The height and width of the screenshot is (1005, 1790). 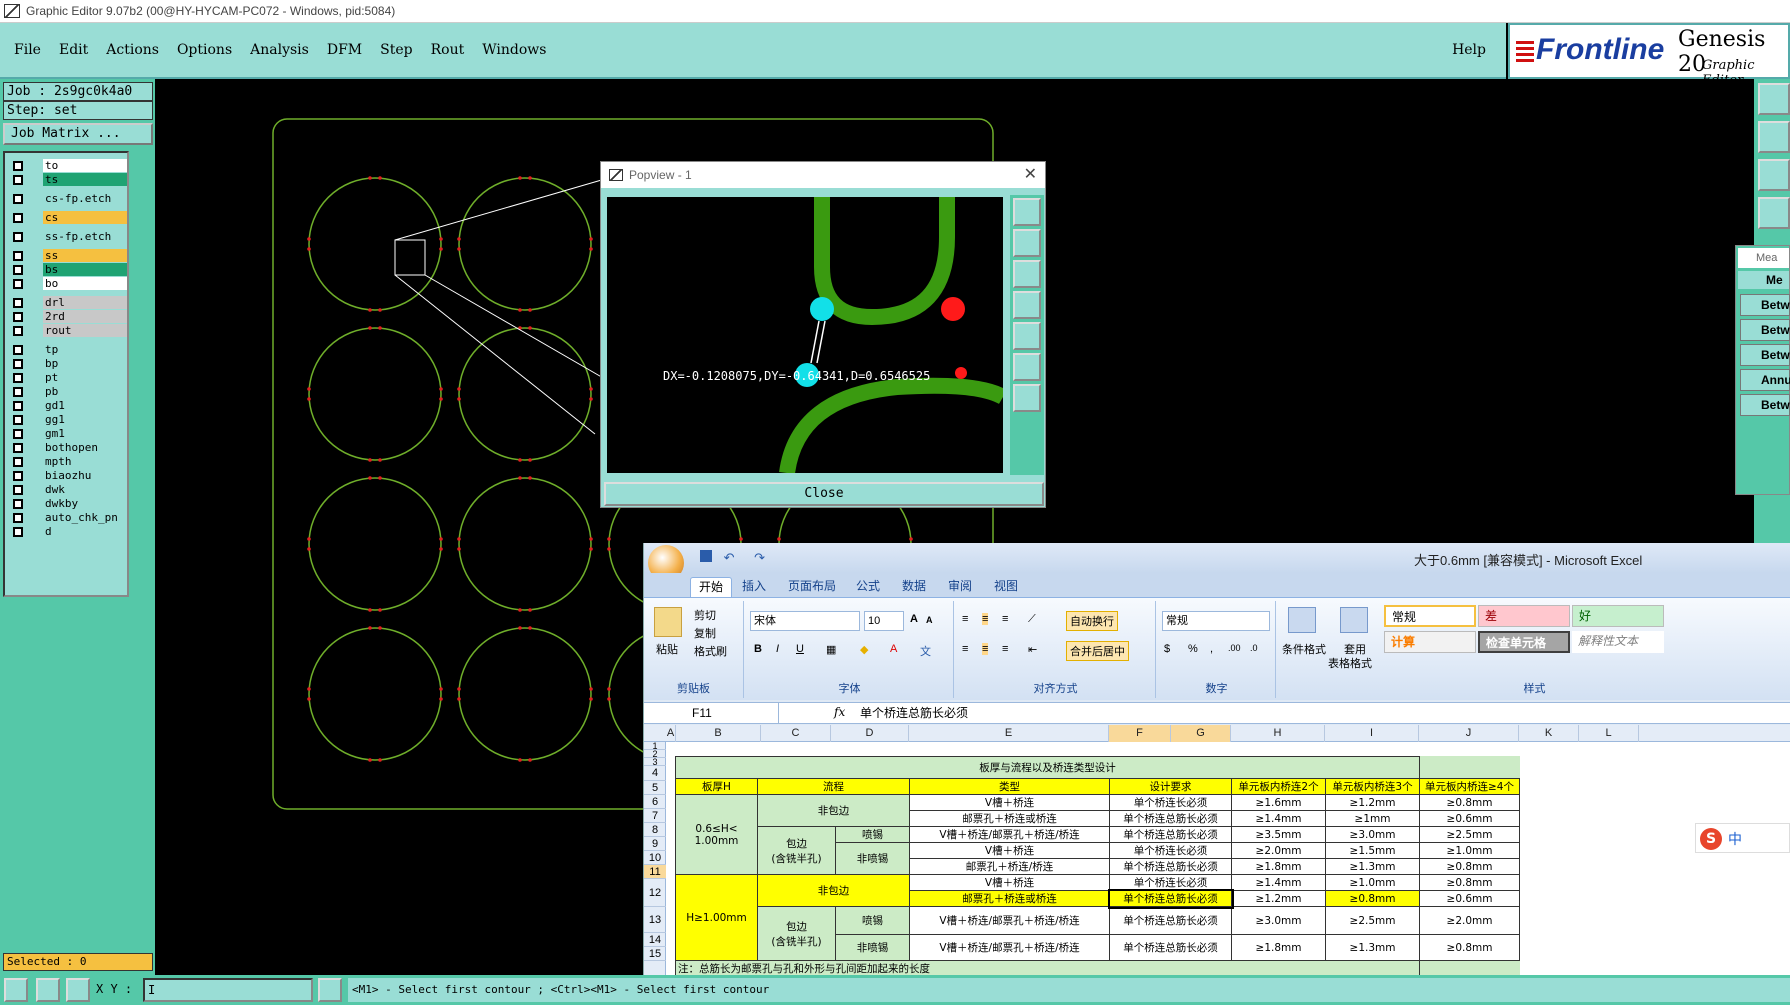 What do you see at coordinates (1765, 330) in the screenshot?
I see `measure-mode-2: Betw` at bounding box center [1765, 330].